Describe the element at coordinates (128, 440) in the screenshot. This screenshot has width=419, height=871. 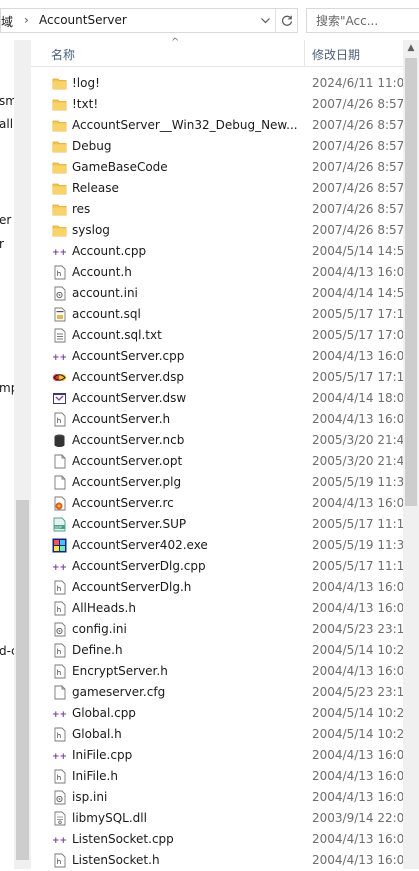
I see `file-name: AccountServer.ncb` at that location.